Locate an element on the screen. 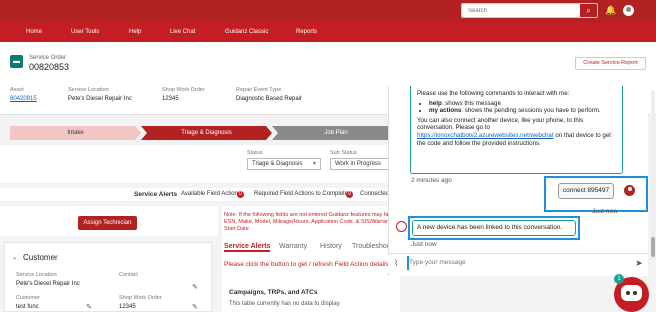  notification-badge: 1 is located at coordinates (619, 279).